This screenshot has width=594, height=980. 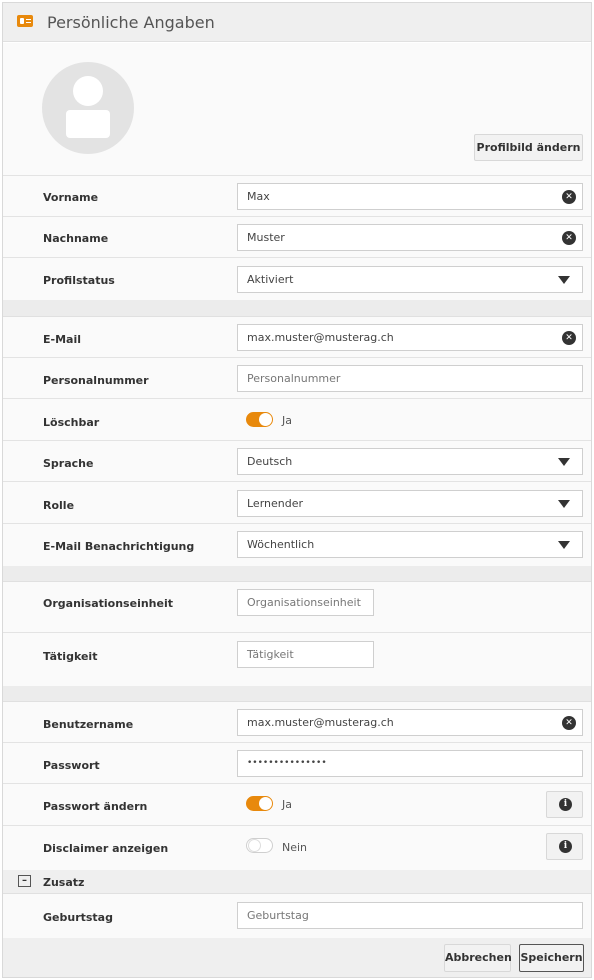 I want to click on disclaimer-info-button: i, so click(x=564, y=846).